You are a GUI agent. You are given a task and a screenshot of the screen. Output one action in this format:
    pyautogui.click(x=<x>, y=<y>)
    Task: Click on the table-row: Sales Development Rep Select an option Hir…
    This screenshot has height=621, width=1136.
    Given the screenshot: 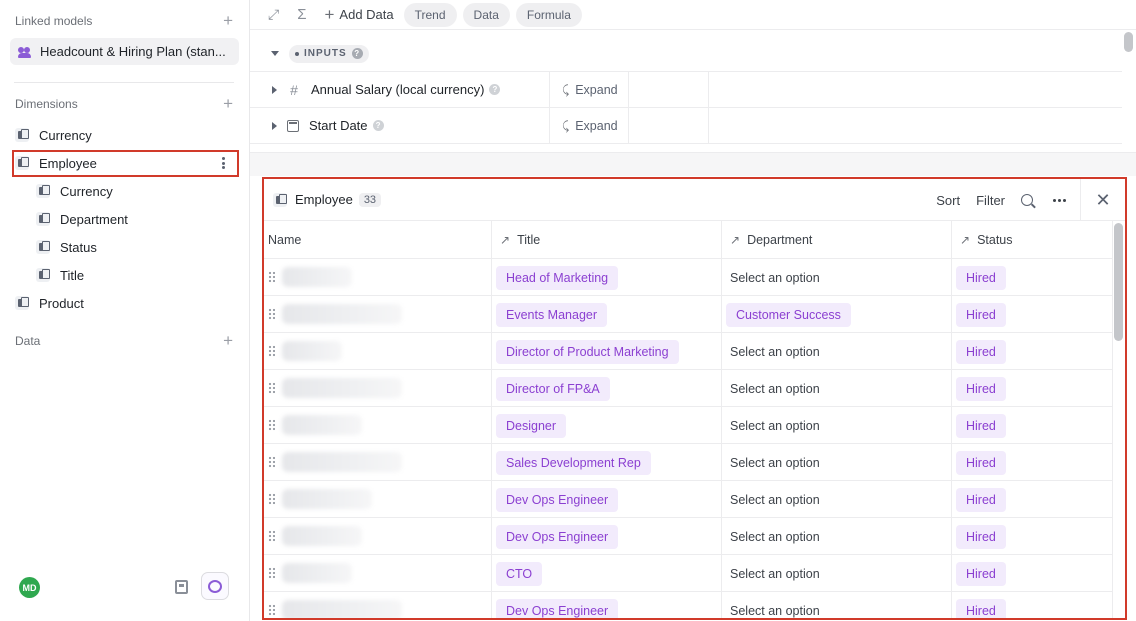 What is the action you would take?
    pyautogui.click(x=688, y=462)
    